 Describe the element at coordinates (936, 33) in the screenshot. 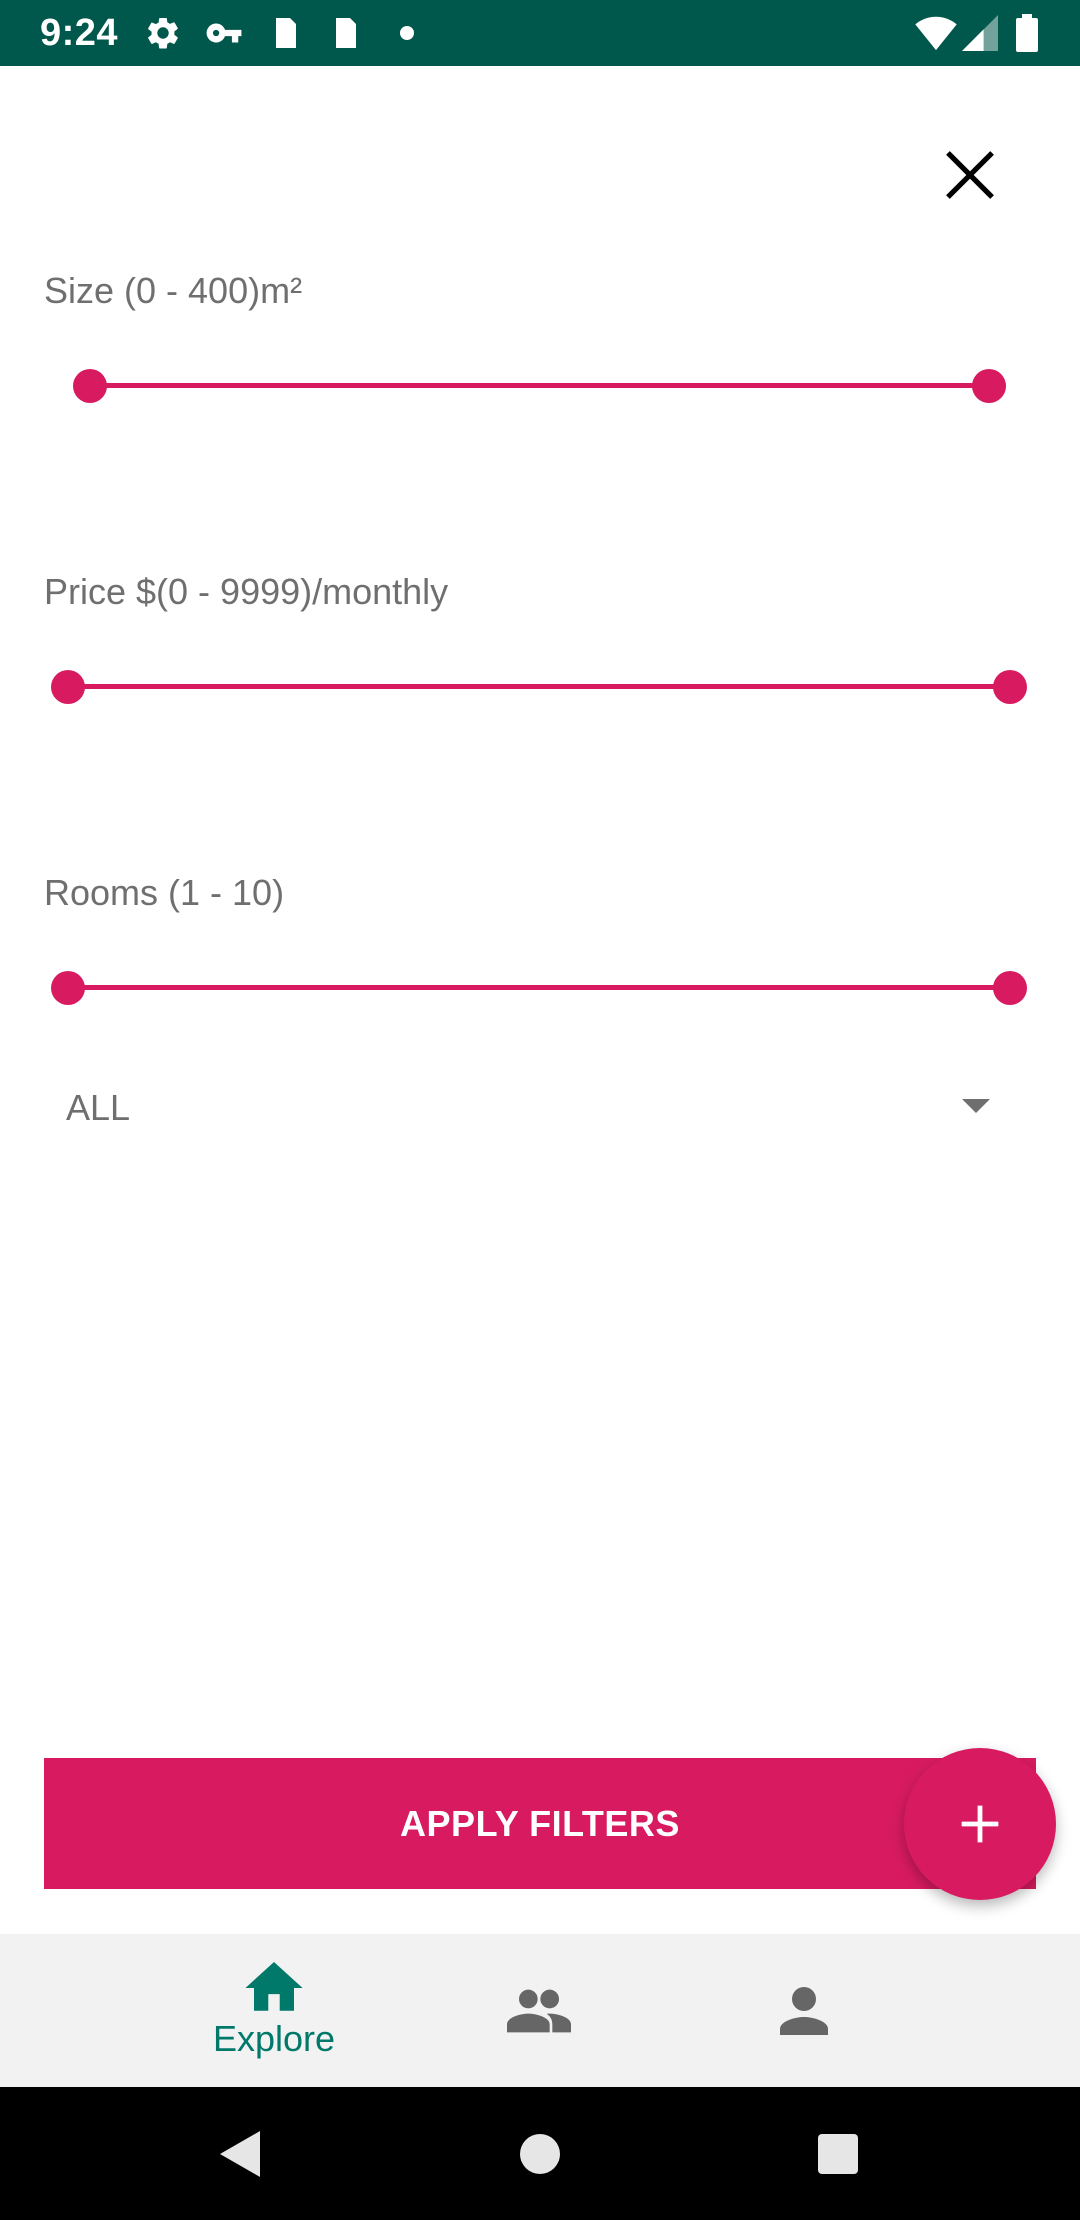

I see `wifi-icon` at that location.